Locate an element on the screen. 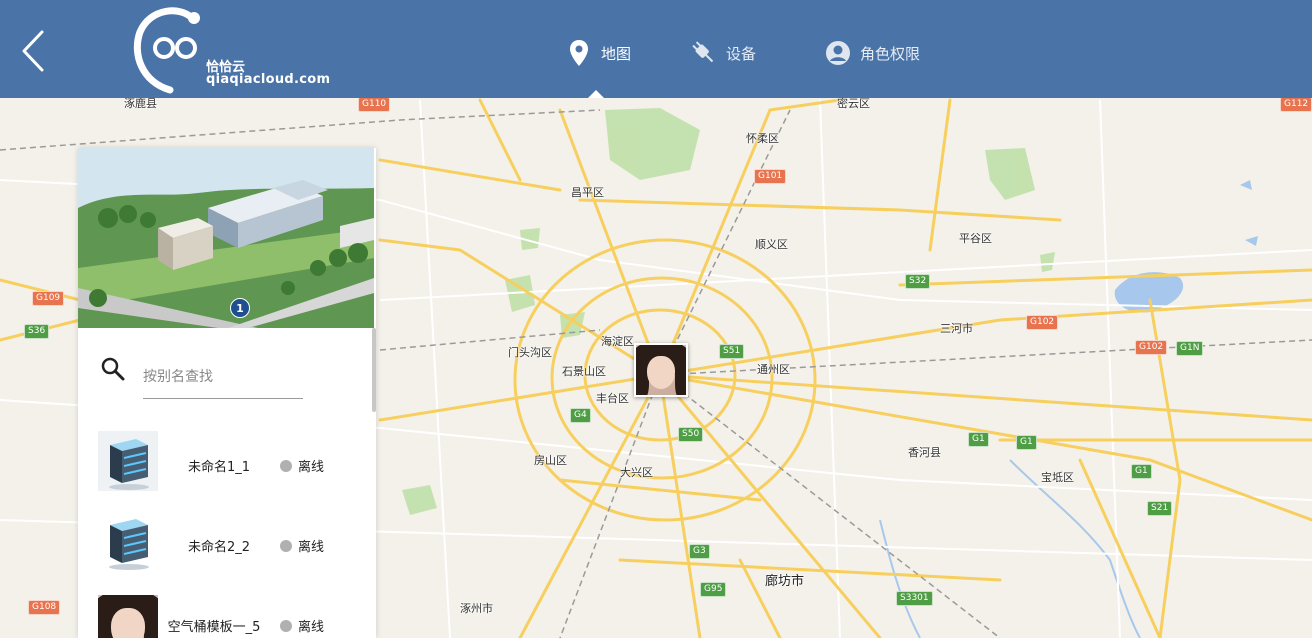 The image size is (1312, 638). road-shield: G109 is located at coordinates (48, 298).